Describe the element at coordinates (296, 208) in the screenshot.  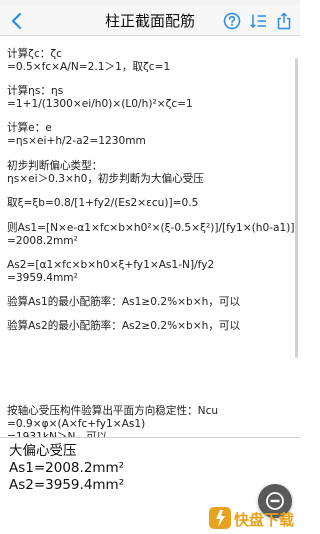
I see `scroll-indicator` at that location.